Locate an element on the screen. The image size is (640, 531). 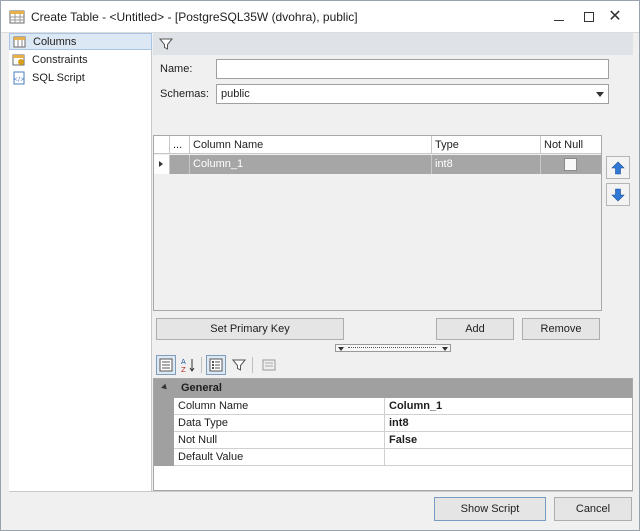
collapse-icon is located at coordinates (165, 387).